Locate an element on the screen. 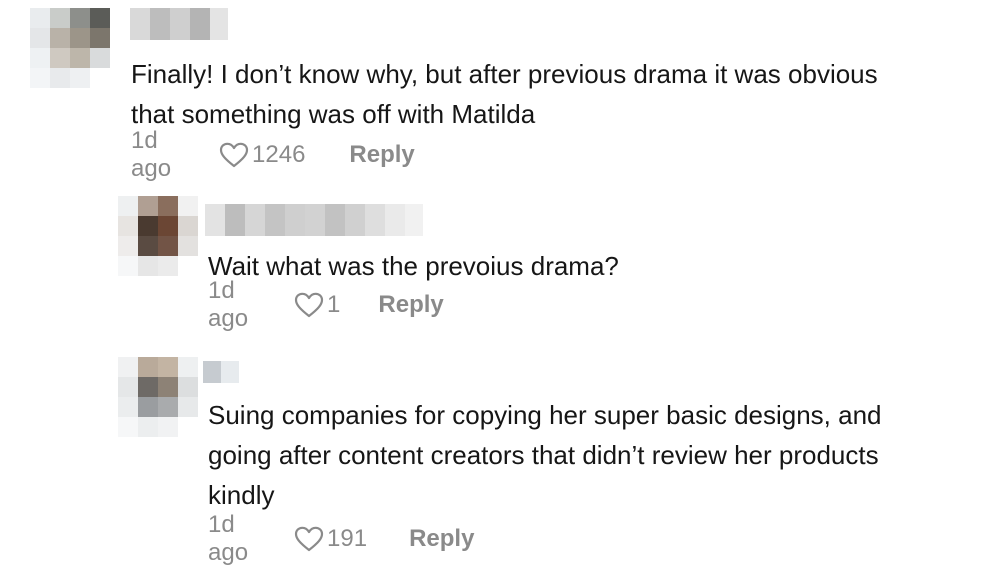  like-button: 1 is located at coordinates (317, 305).